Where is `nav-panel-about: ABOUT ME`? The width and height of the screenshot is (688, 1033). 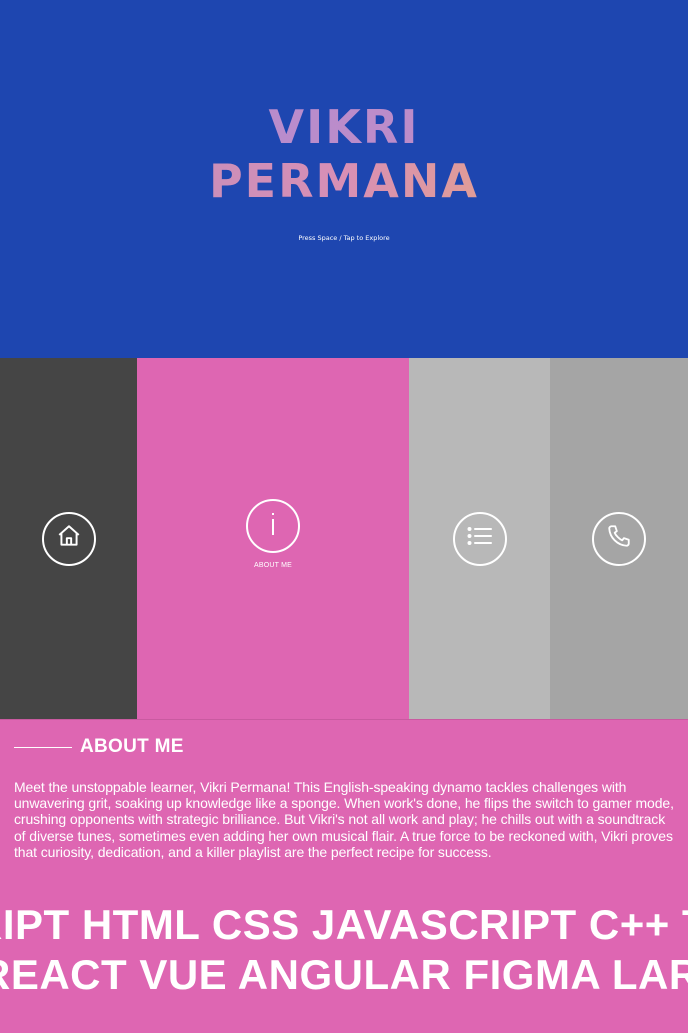
nav-panel-about: ABOUT ME is located at coordinates (273, 538).